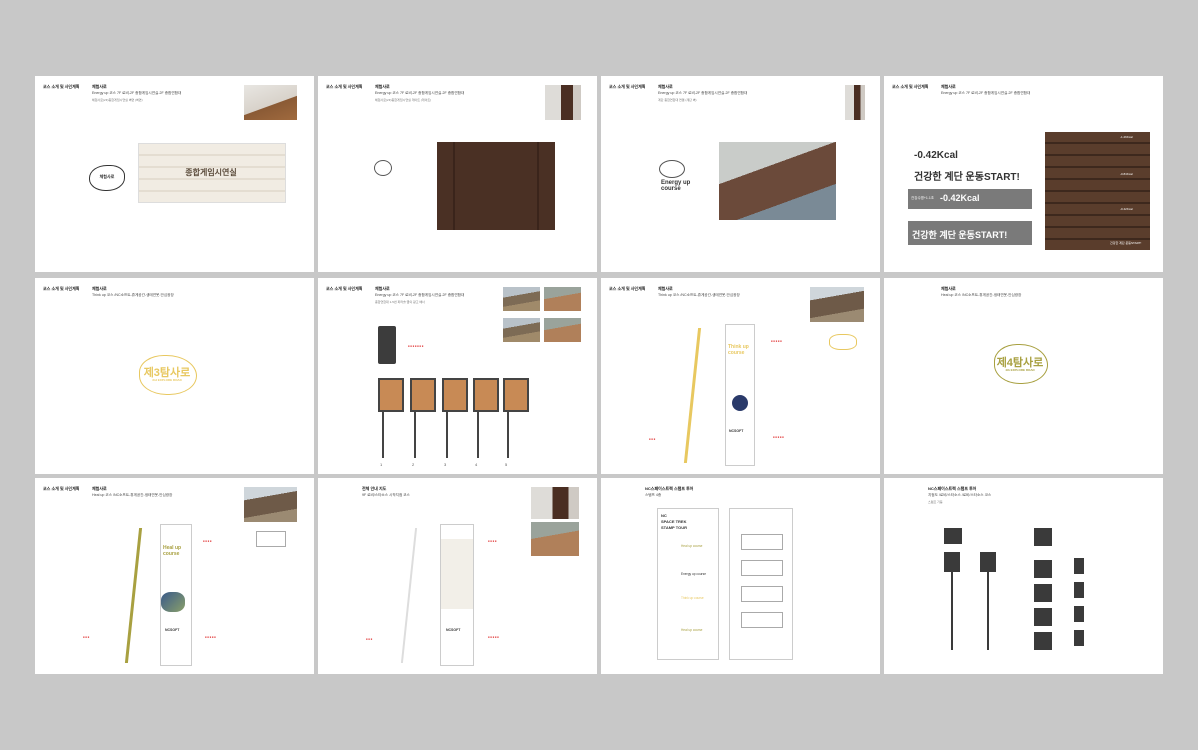  What do you see at coordinates (403, 100) in the screenshot?
I see `slide-note: 체험사로(2F)종합게임시연실 게이트 (게이트)` at bounding box center [403, 100].